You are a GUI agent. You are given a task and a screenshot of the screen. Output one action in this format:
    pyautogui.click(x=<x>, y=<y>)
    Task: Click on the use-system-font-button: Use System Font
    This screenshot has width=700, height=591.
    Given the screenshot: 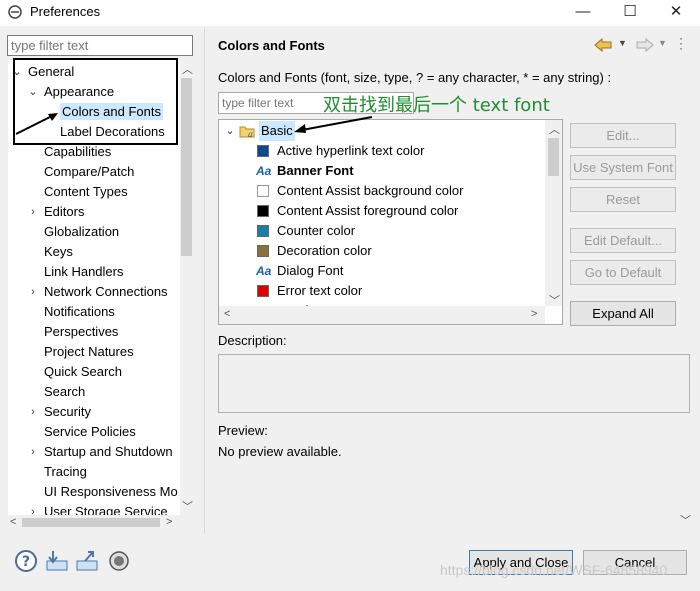 What is the action you would take?
    pyautogui.click(x=623, y=167)
    